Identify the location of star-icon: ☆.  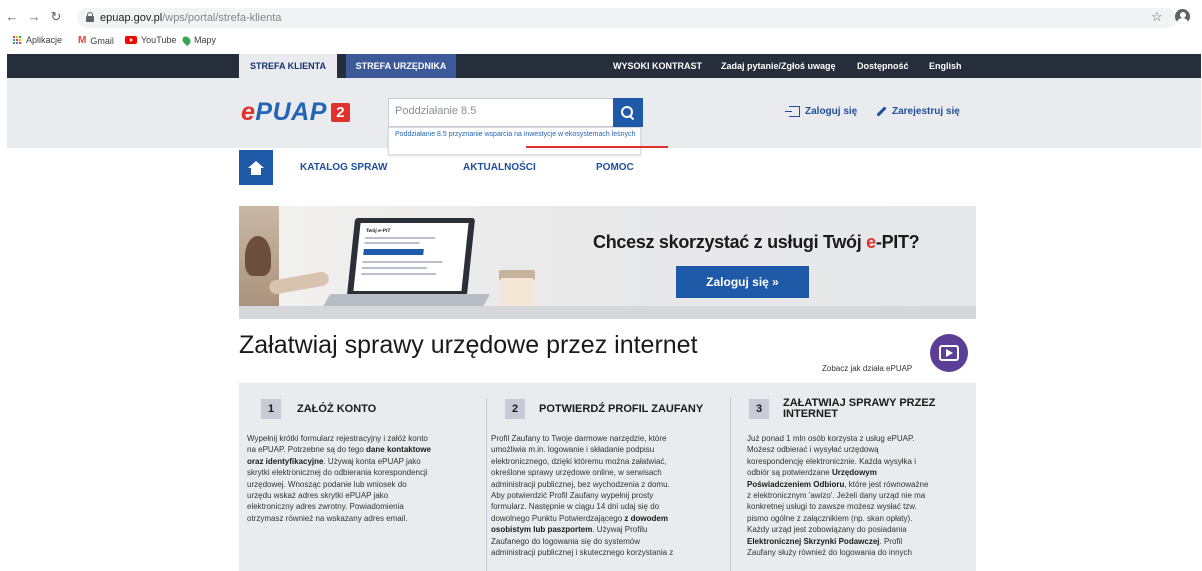
(1157, 17).